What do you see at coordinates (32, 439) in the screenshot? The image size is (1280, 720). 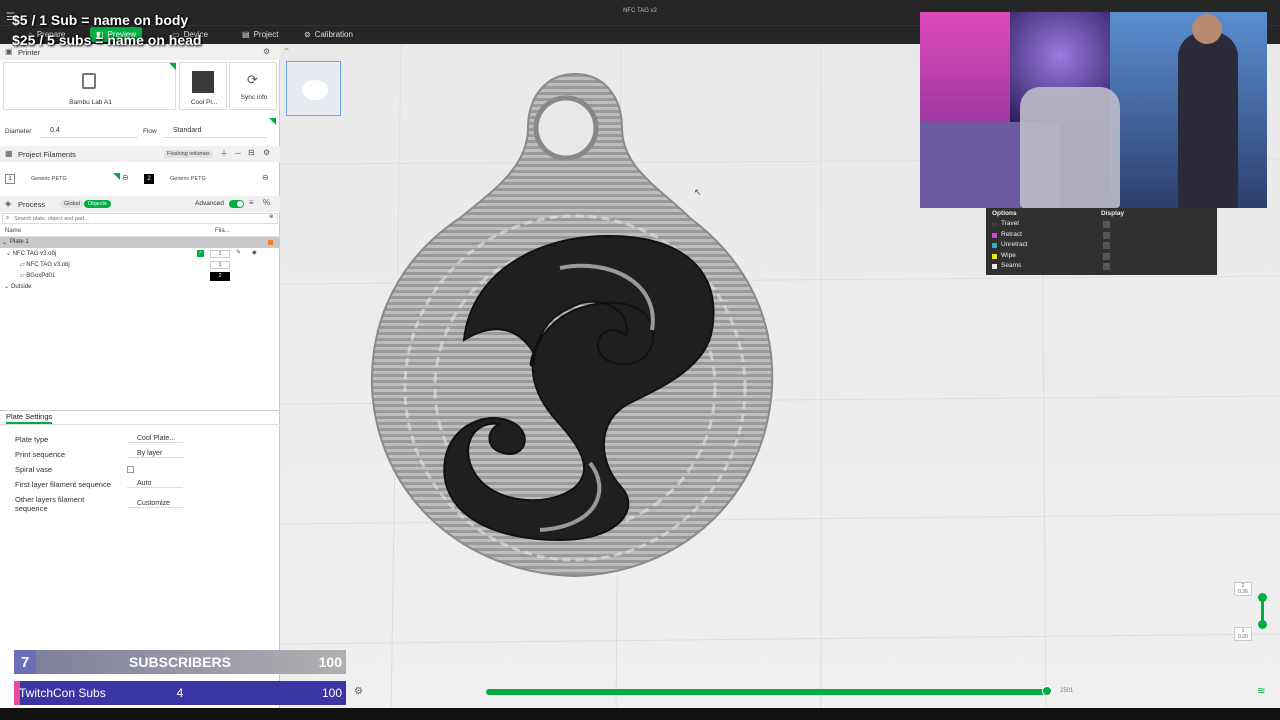 I see `plate-type-label: Plate type` at bounding box center [32, 439].